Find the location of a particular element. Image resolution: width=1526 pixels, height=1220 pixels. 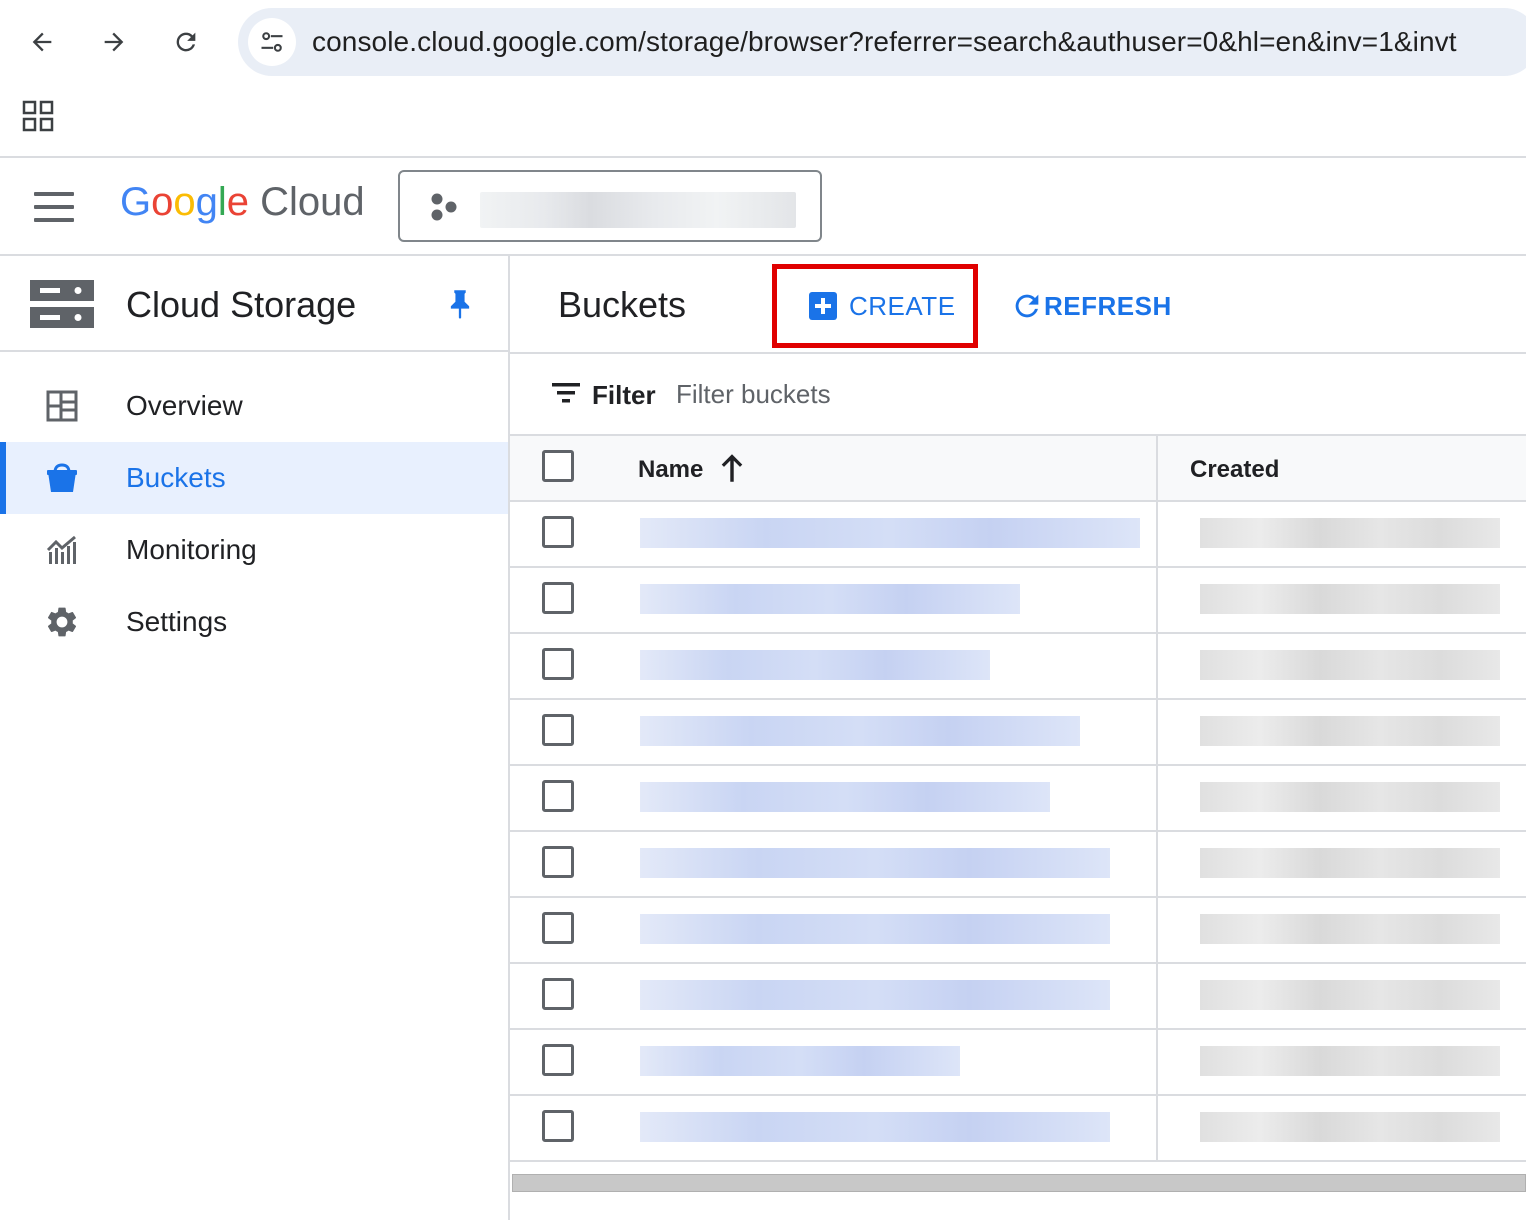

sidebar-item-label: Overview is located at coordinates (184, 405).